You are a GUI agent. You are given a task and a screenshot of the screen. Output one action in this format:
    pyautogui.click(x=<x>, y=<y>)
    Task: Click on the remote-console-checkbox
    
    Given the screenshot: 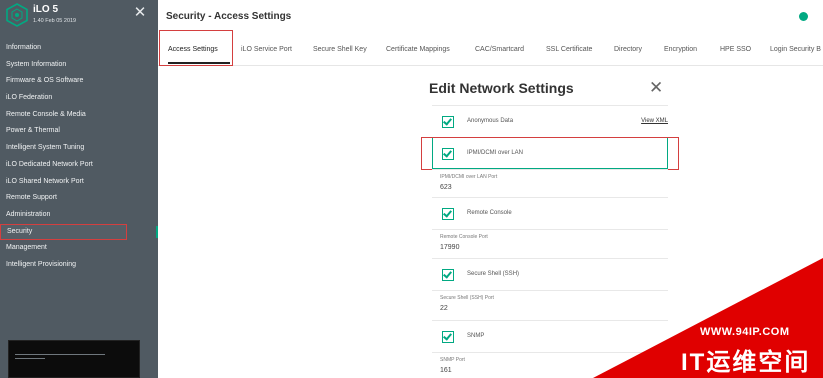 What is the action you would take?
    pyautogui.click(x=448, y=214)
    